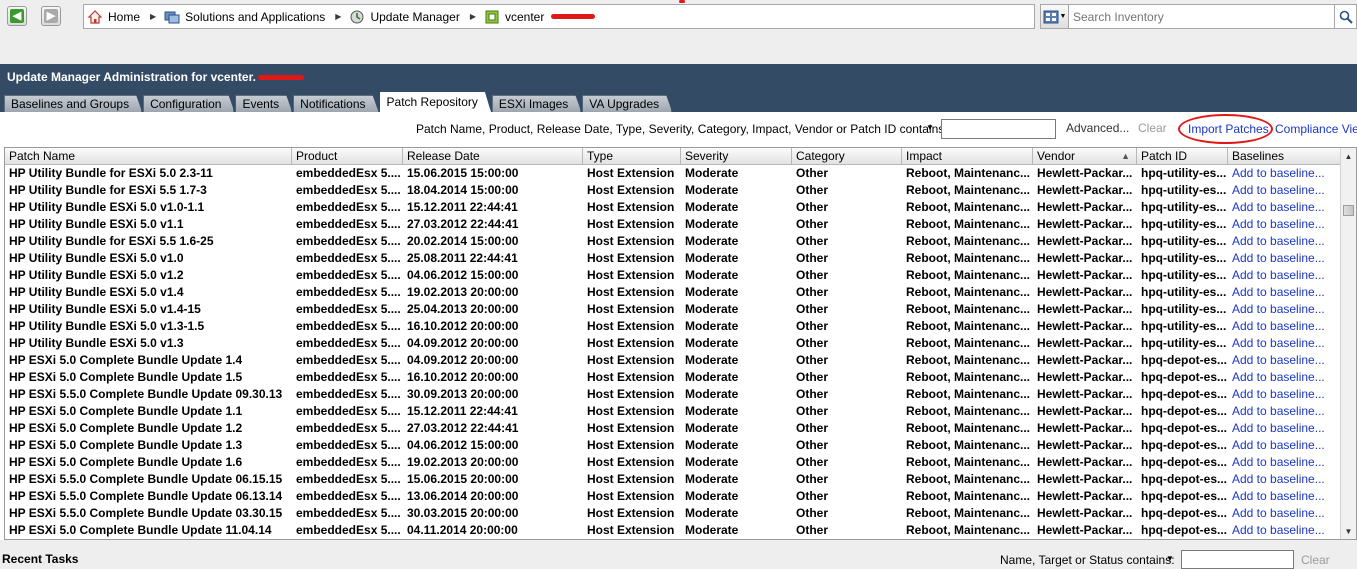  Describe the element at coordinates (1348, 156) in the screenshot. I see `scroll-up-button: ▲` at that location.